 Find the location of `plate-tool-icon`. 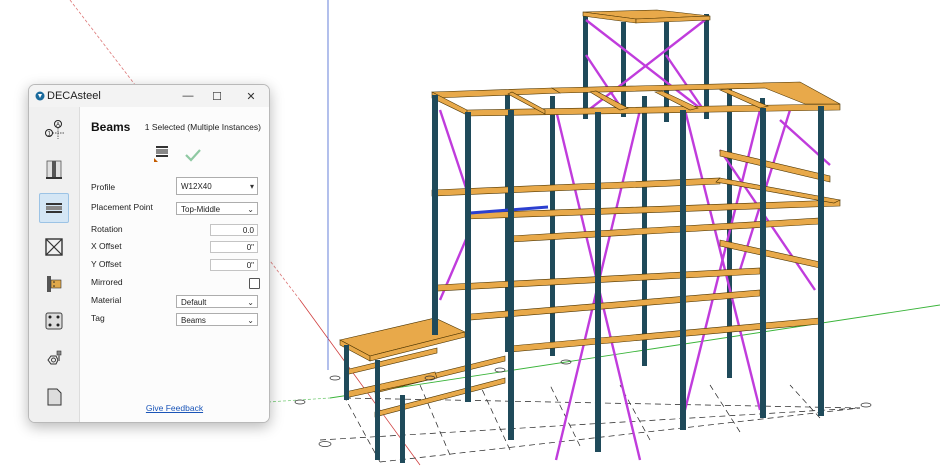

plate-tool-icon is located at coordinates (54, 397).